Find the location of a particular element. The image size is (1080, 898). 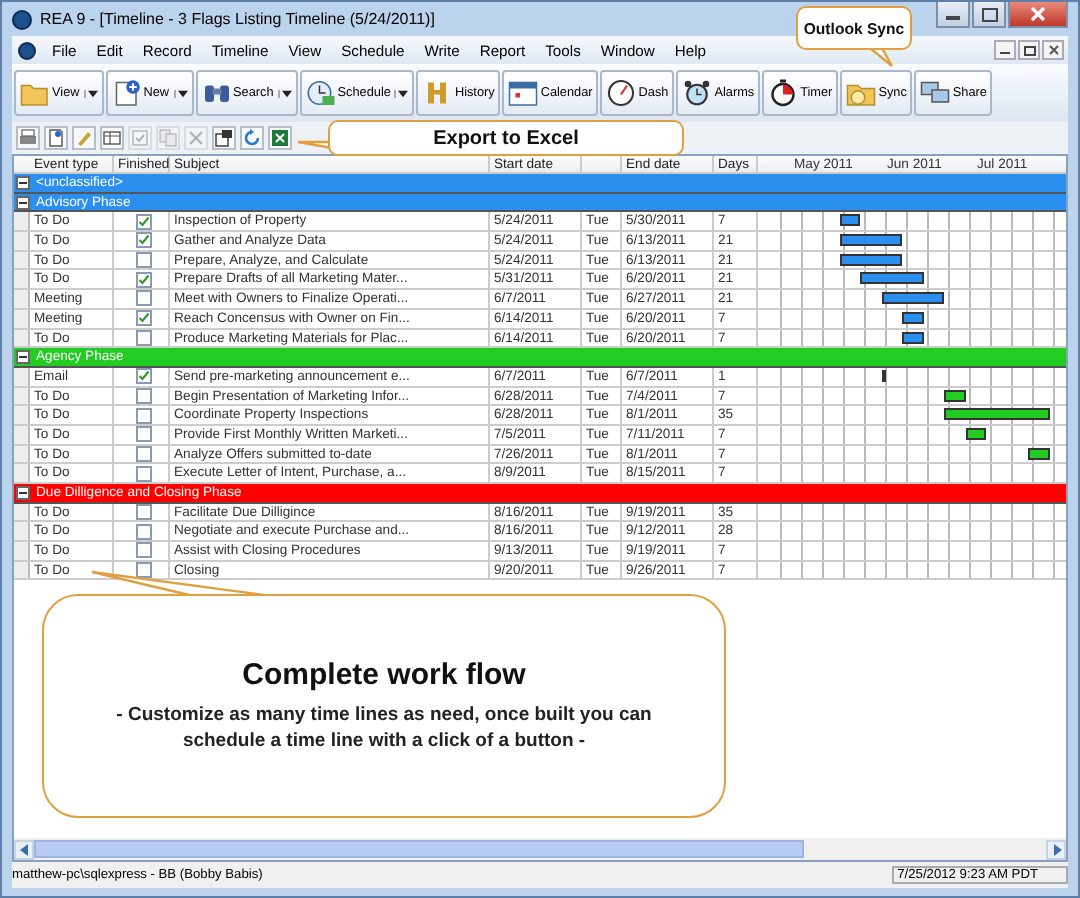

callout-title: Complete work flow is located at coordinates (384, 674).